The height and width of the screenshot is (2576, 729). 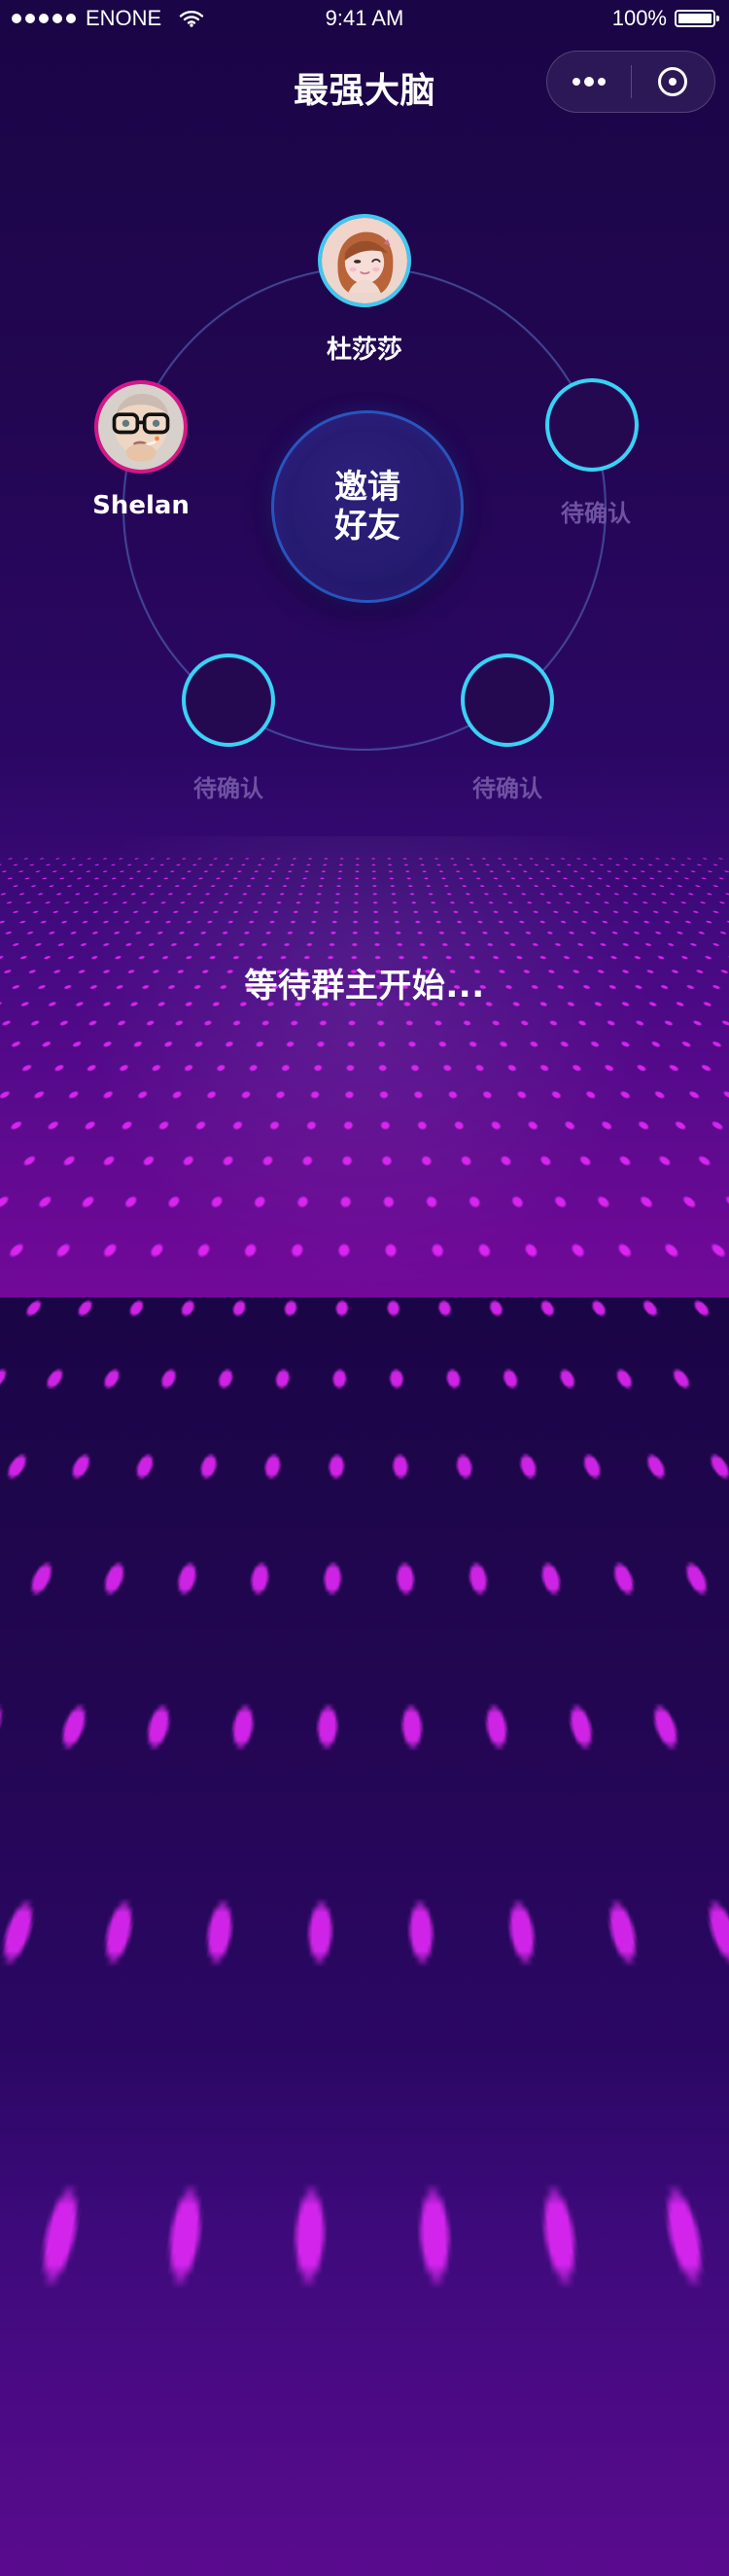 I want to click on more-button, so click(x=589, y=82).